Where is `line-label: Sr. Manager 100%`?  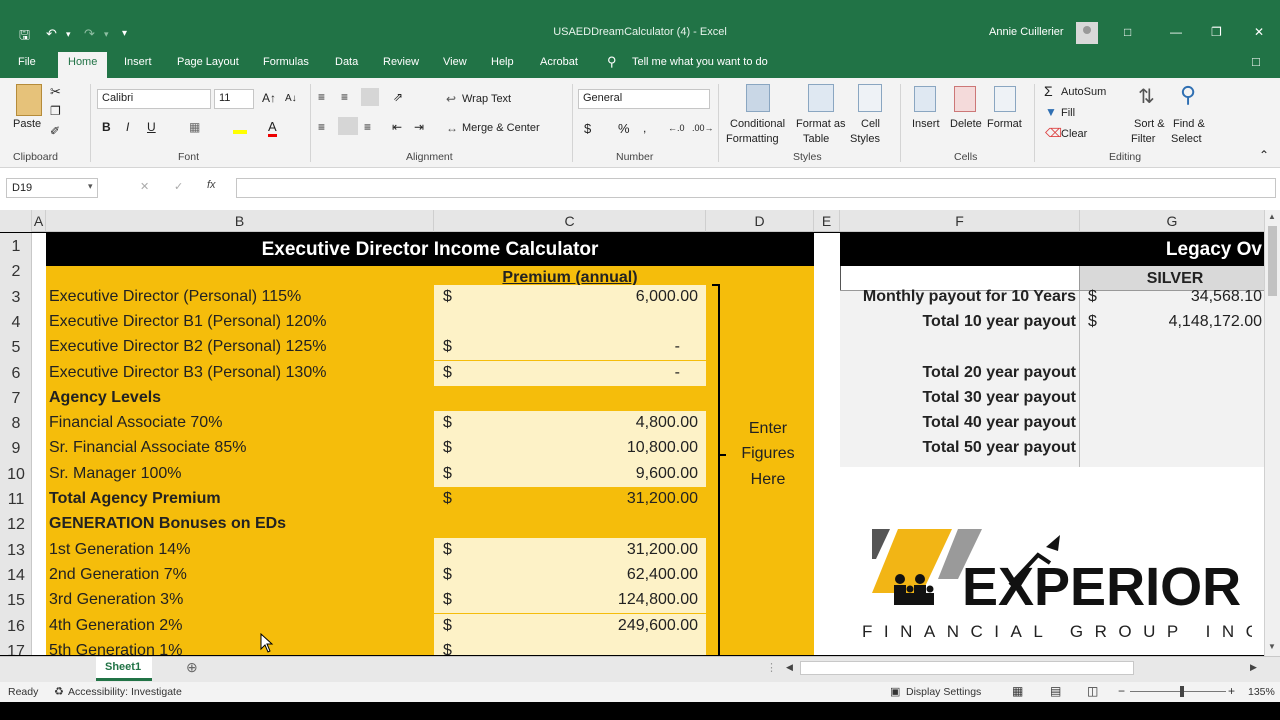 line-label: Sr. Manager 100% is located at coordinates (115, 474).